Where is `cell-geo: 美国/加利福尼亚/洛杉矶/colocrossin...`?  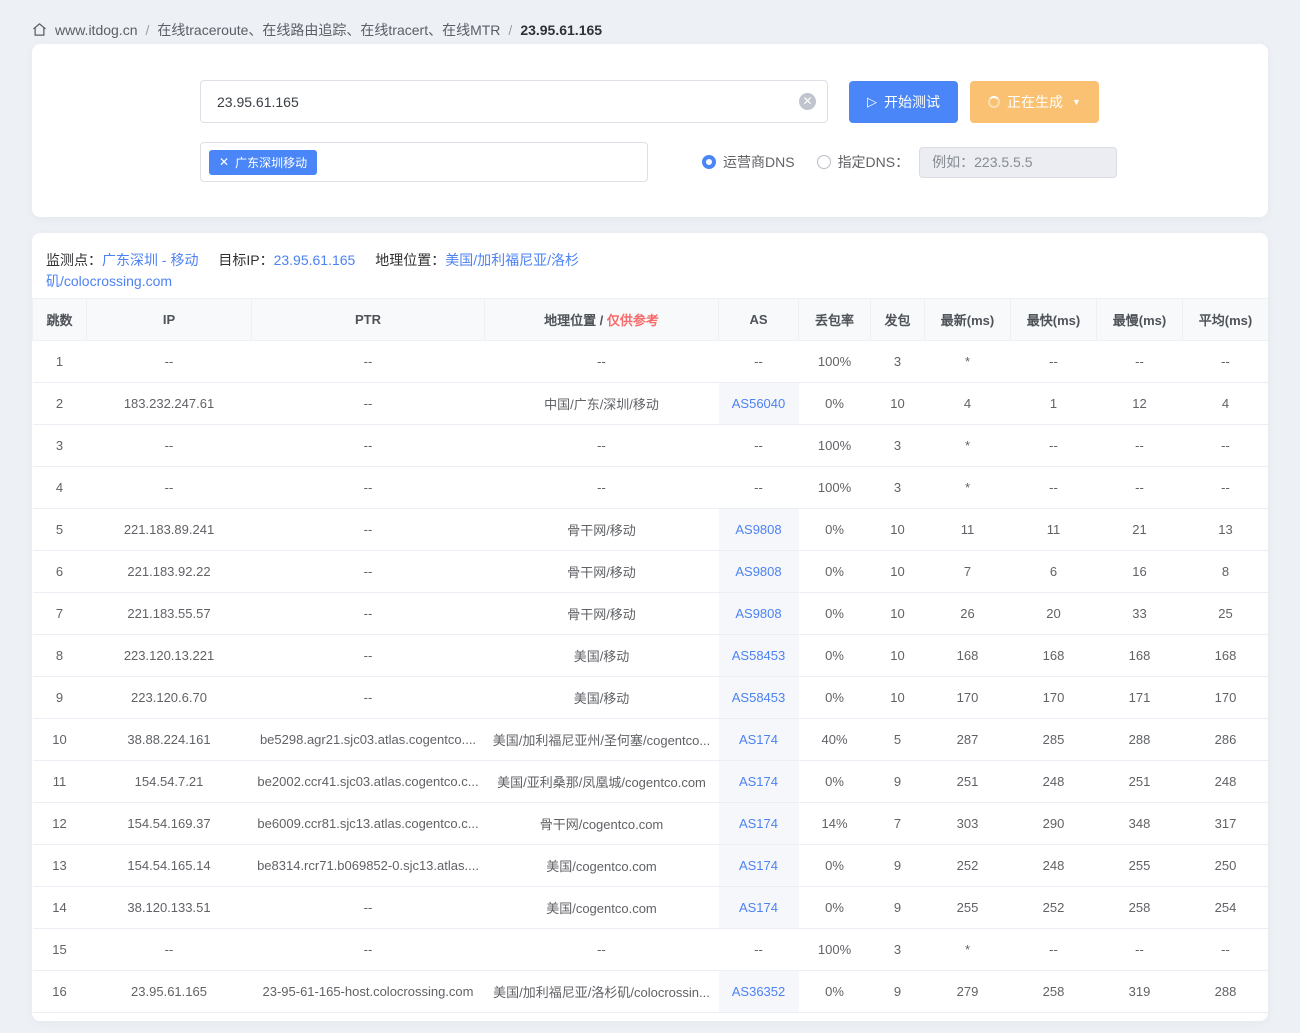
cell-geo: 美国/加利福尼亚/洛杉矶/colocrossin... is located at coordinates (601, 991).